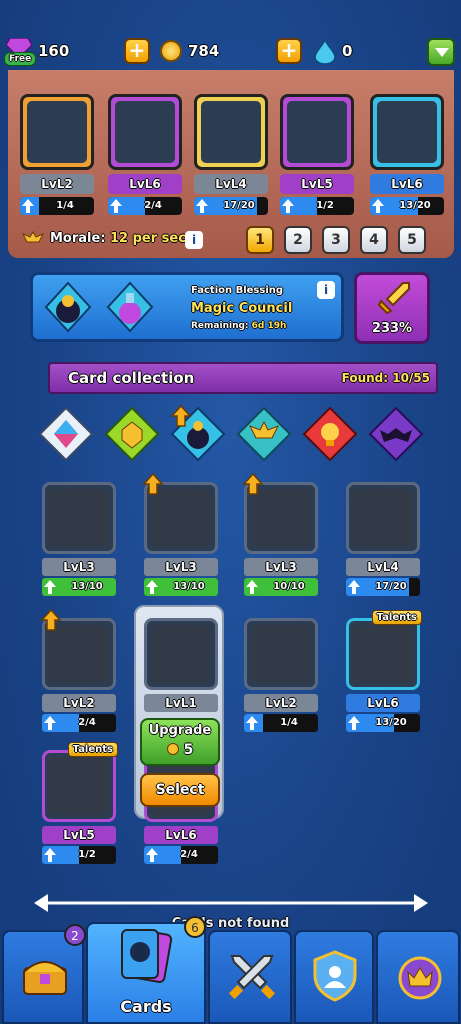  I want to click on bottom-nav: 2 6 Cards, so click(230, 970).